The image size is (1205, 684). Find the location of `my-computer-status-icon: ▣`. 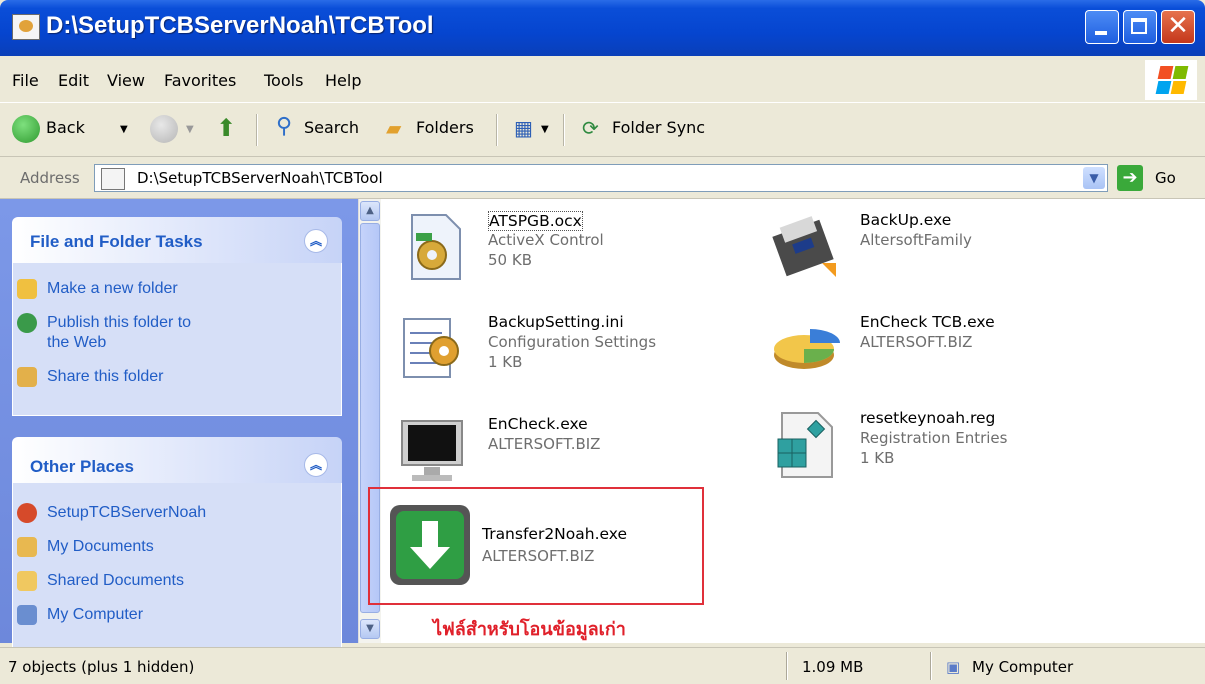

my-computer-status-icon: ▣ is located at coordinates (953, 667).